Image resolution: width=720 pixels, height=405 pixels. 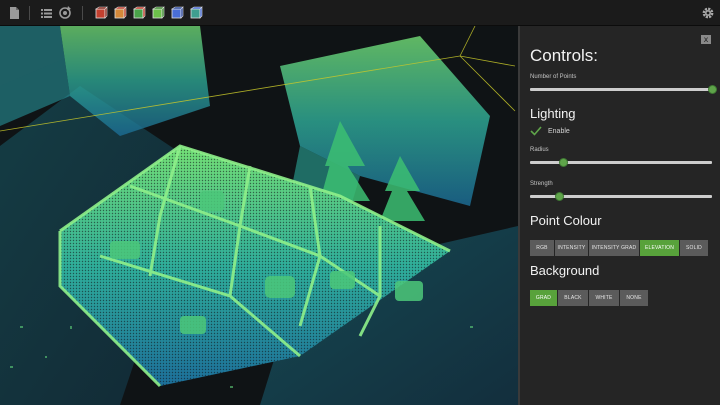 What do you see at coordinates (706, 39) in the screenshot?
I see `close-panel-button: x` at bounding box center [706, 39].